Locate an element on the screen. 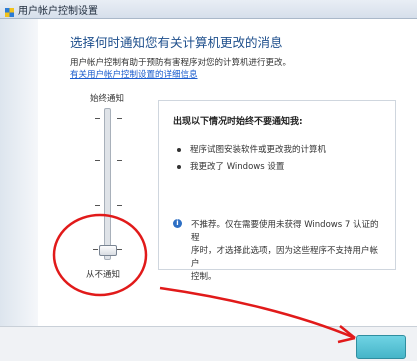 The height and width of the screenshot is (361, 417). left-edge-shade is located at coordinates (19, 189).